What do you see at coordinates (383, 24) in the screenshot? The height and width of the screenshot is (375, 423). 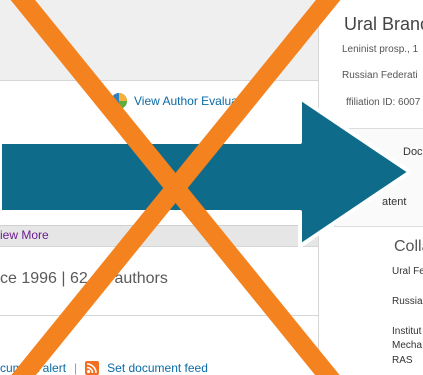 I see `institution-name: Ural Branch,` at bounding box center [383, 24].